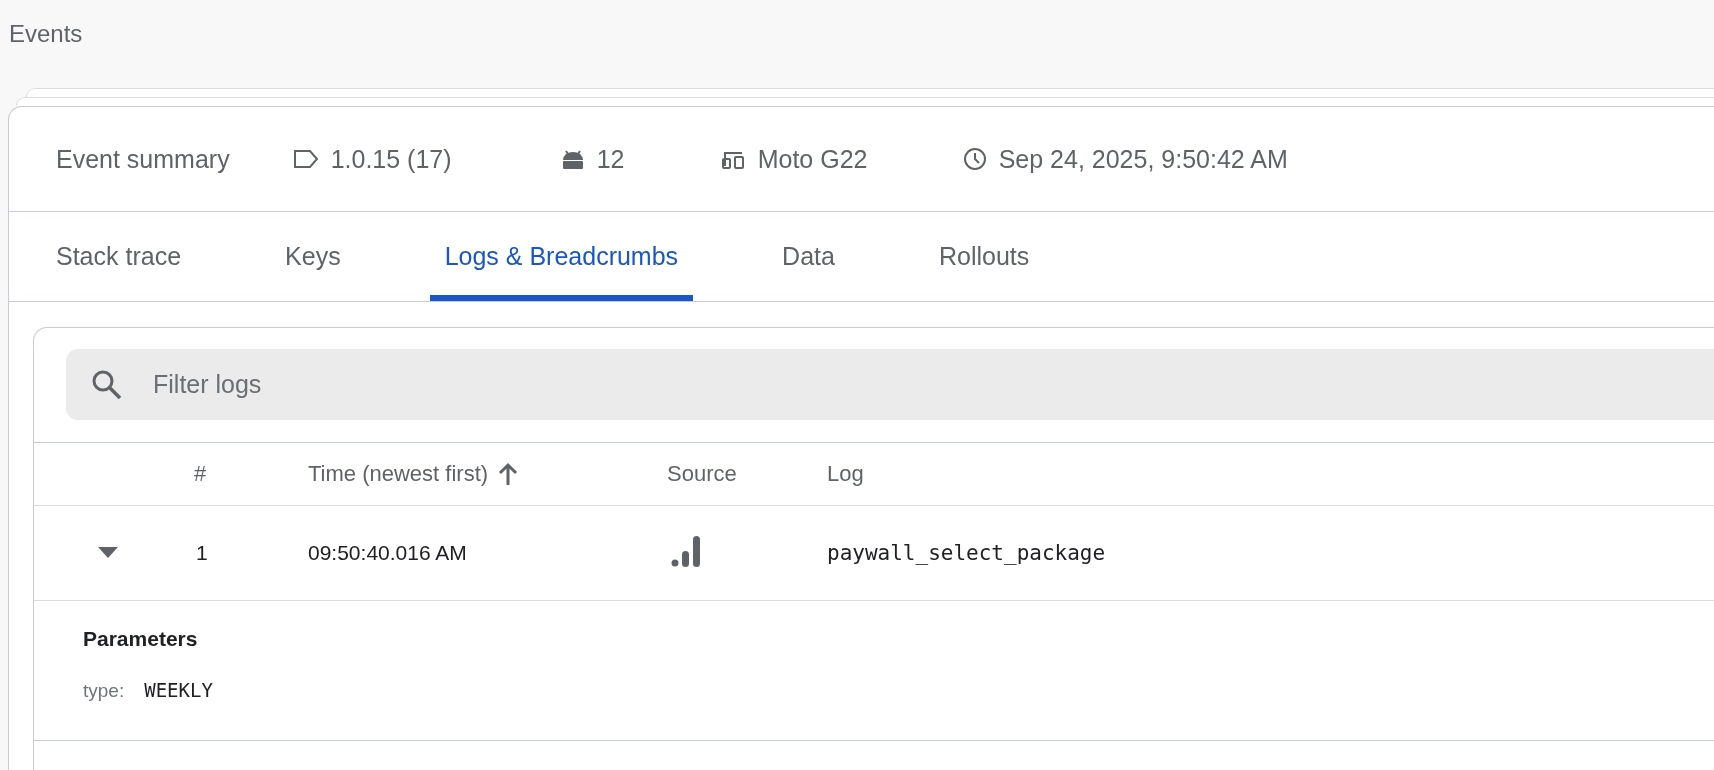 The image size is (1714, 770). I want to click on summary-value: 1.0.15 (17), so click(391, 159).